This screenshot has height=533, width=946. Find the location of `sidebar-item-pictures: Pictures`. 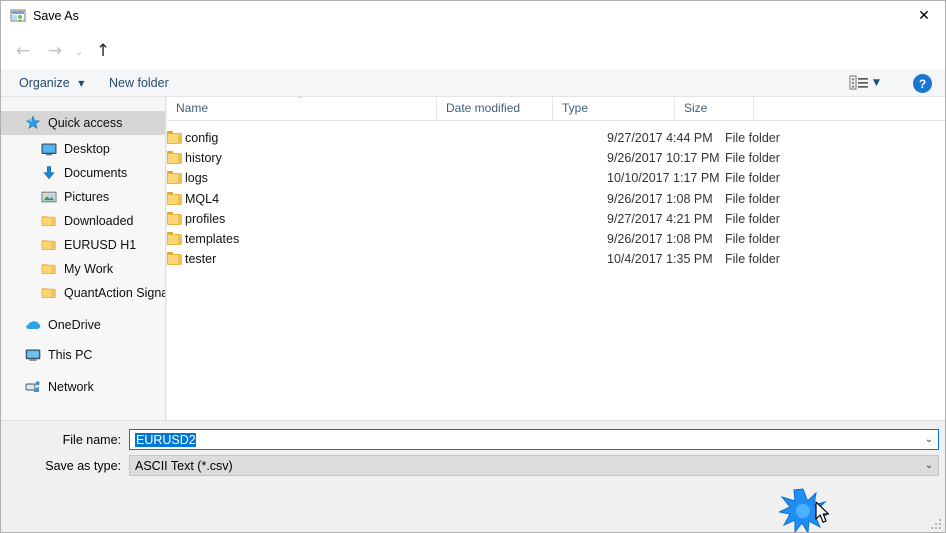

sidebar-item-pictures: Pictures is located at coordinates (83, 197).